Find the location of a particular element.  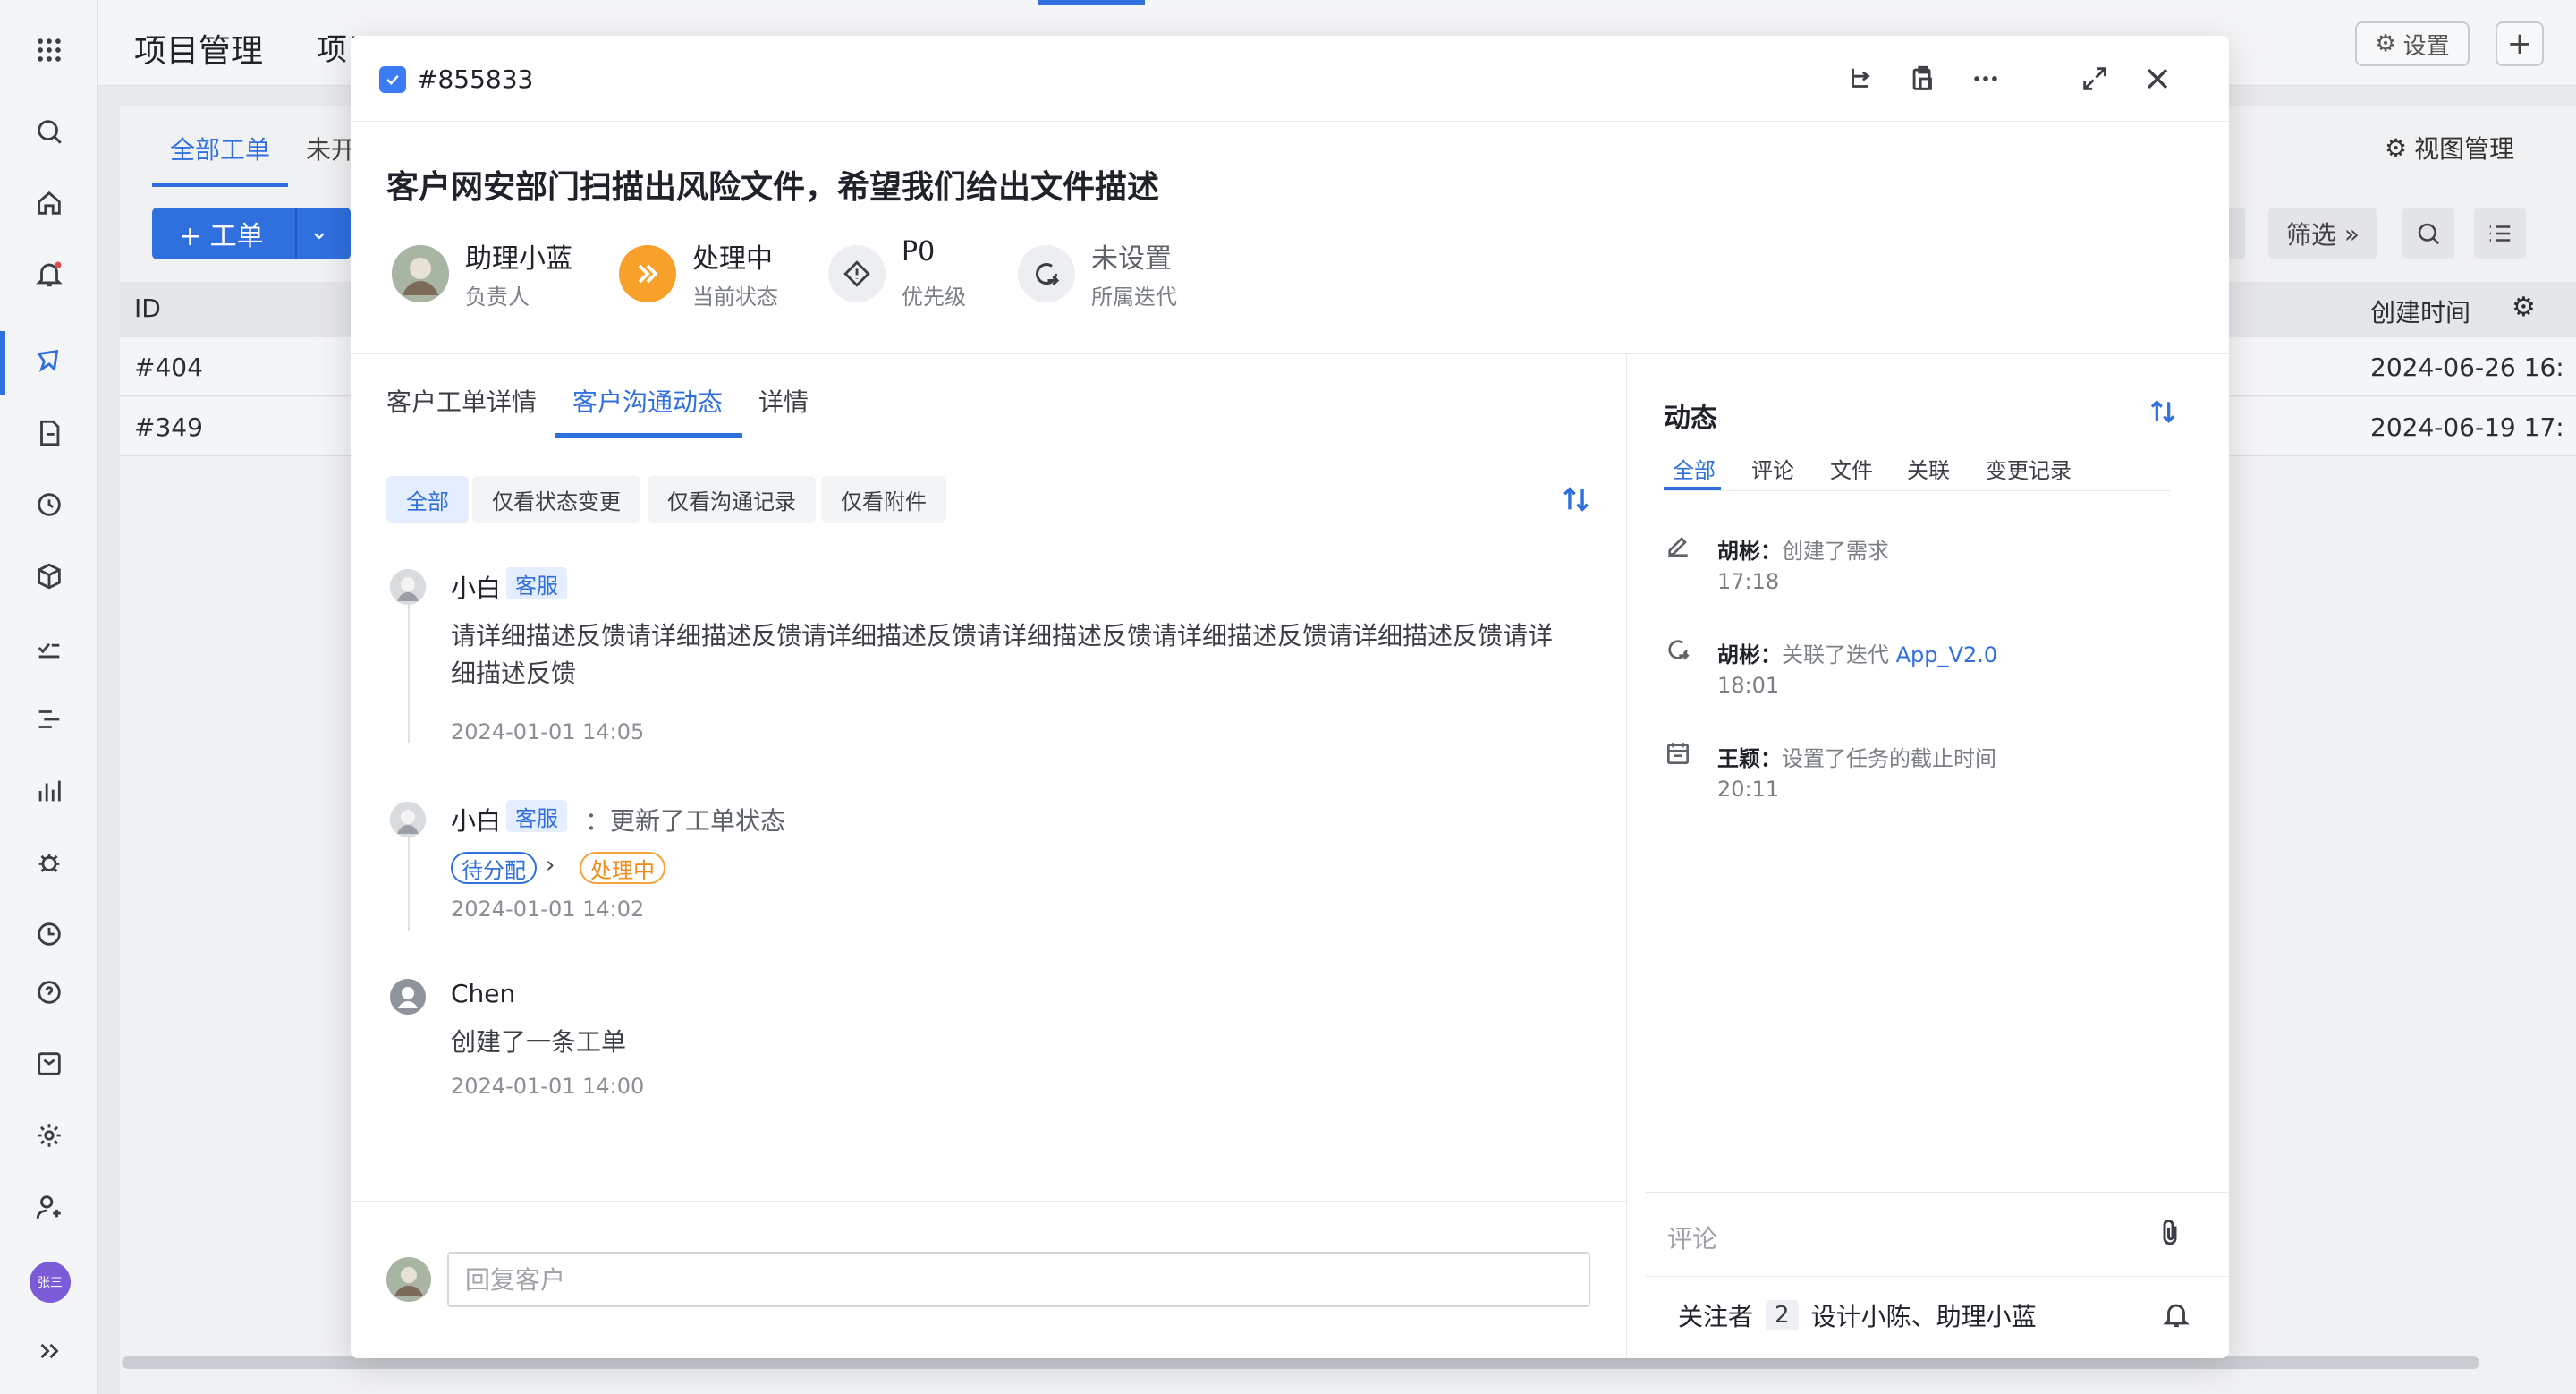

owner-avatar is located at coordinates (420, 273).